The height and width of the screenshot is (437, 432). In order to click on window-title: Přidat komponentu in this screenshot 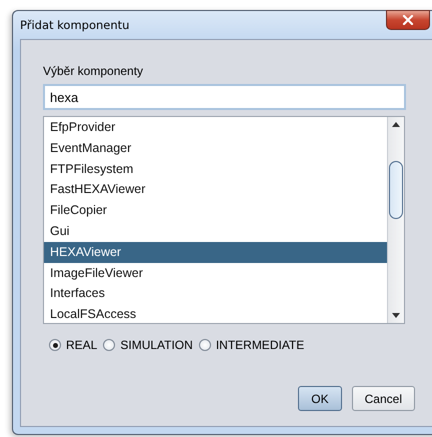, I will do `click(75, 25)`.